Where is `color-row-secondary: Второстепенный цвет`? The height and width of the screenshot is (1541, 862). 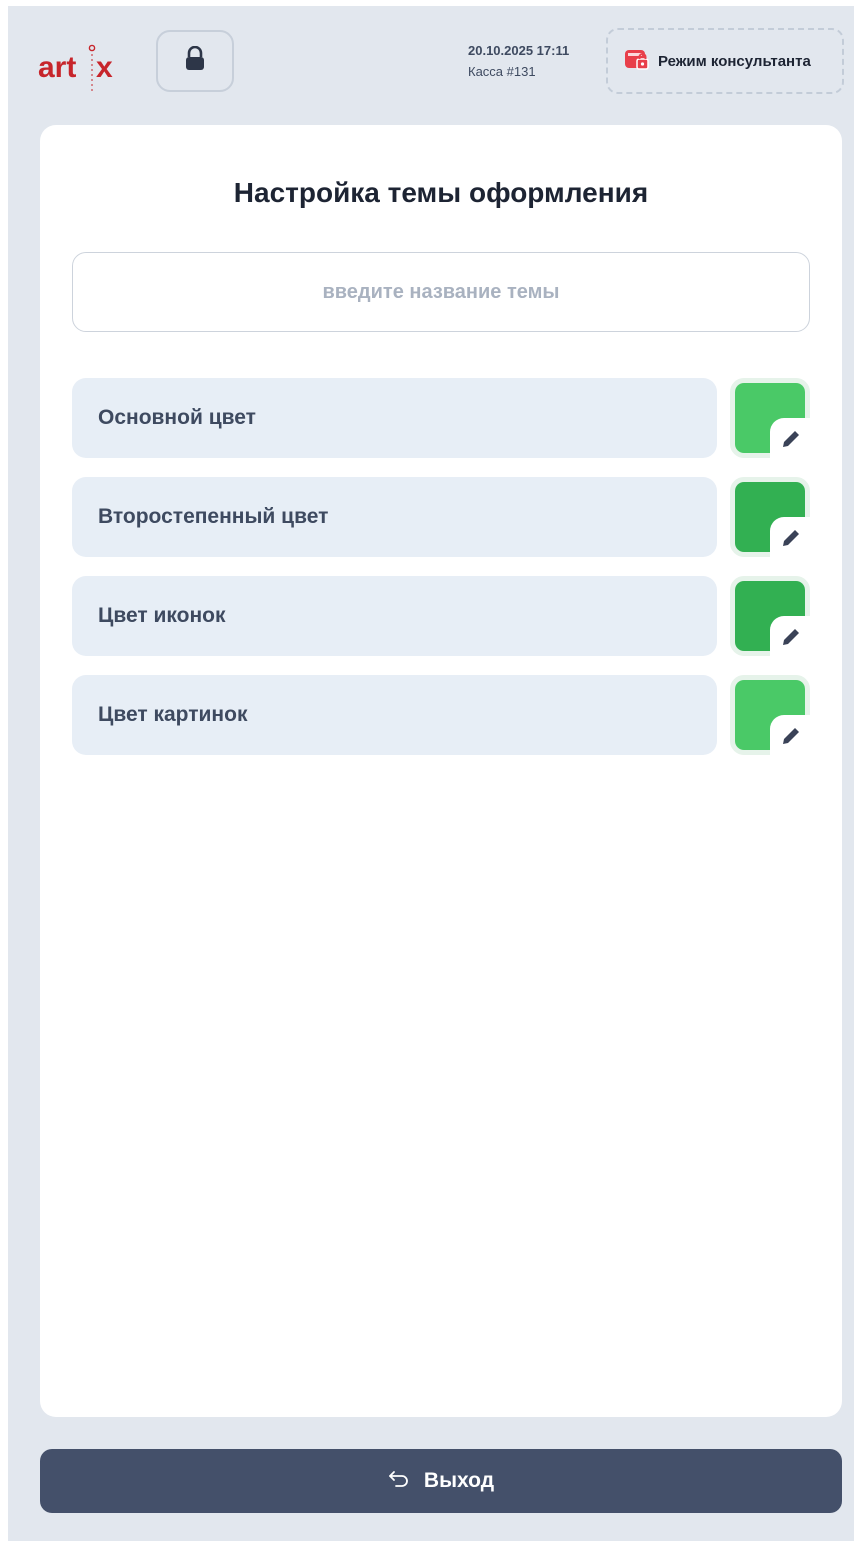
color-row-secondary: Второстепенный цвет is located at coordinates (442, 518).